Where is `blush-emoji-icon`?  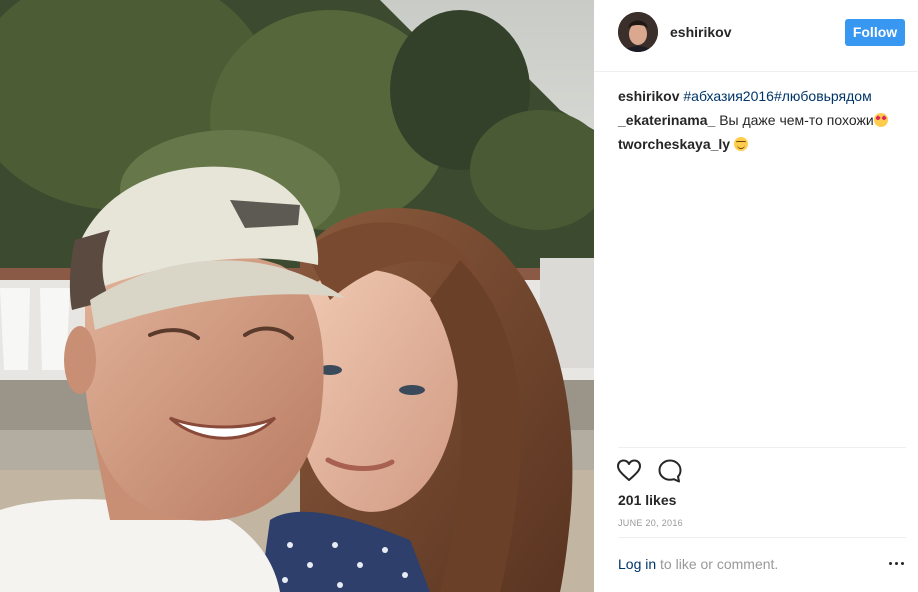 blush-emoji-icon is located at coordinates (740, 144).